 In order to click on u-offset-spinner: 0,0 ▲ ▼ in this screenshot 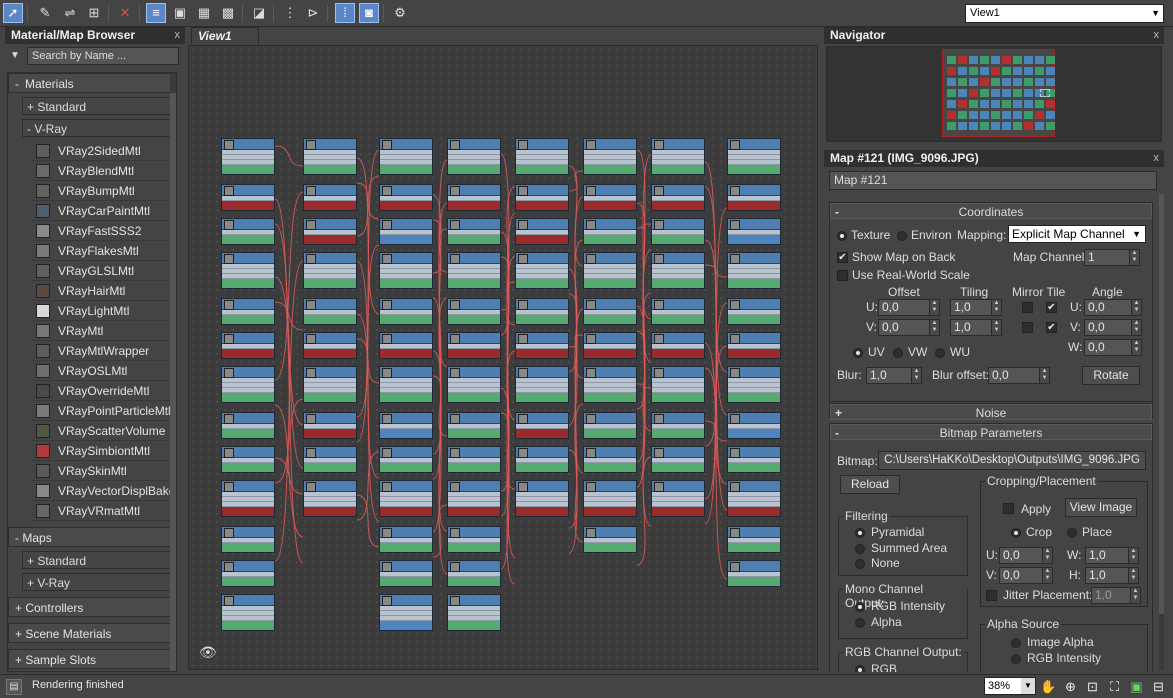, I will do `click(909, 307)`.